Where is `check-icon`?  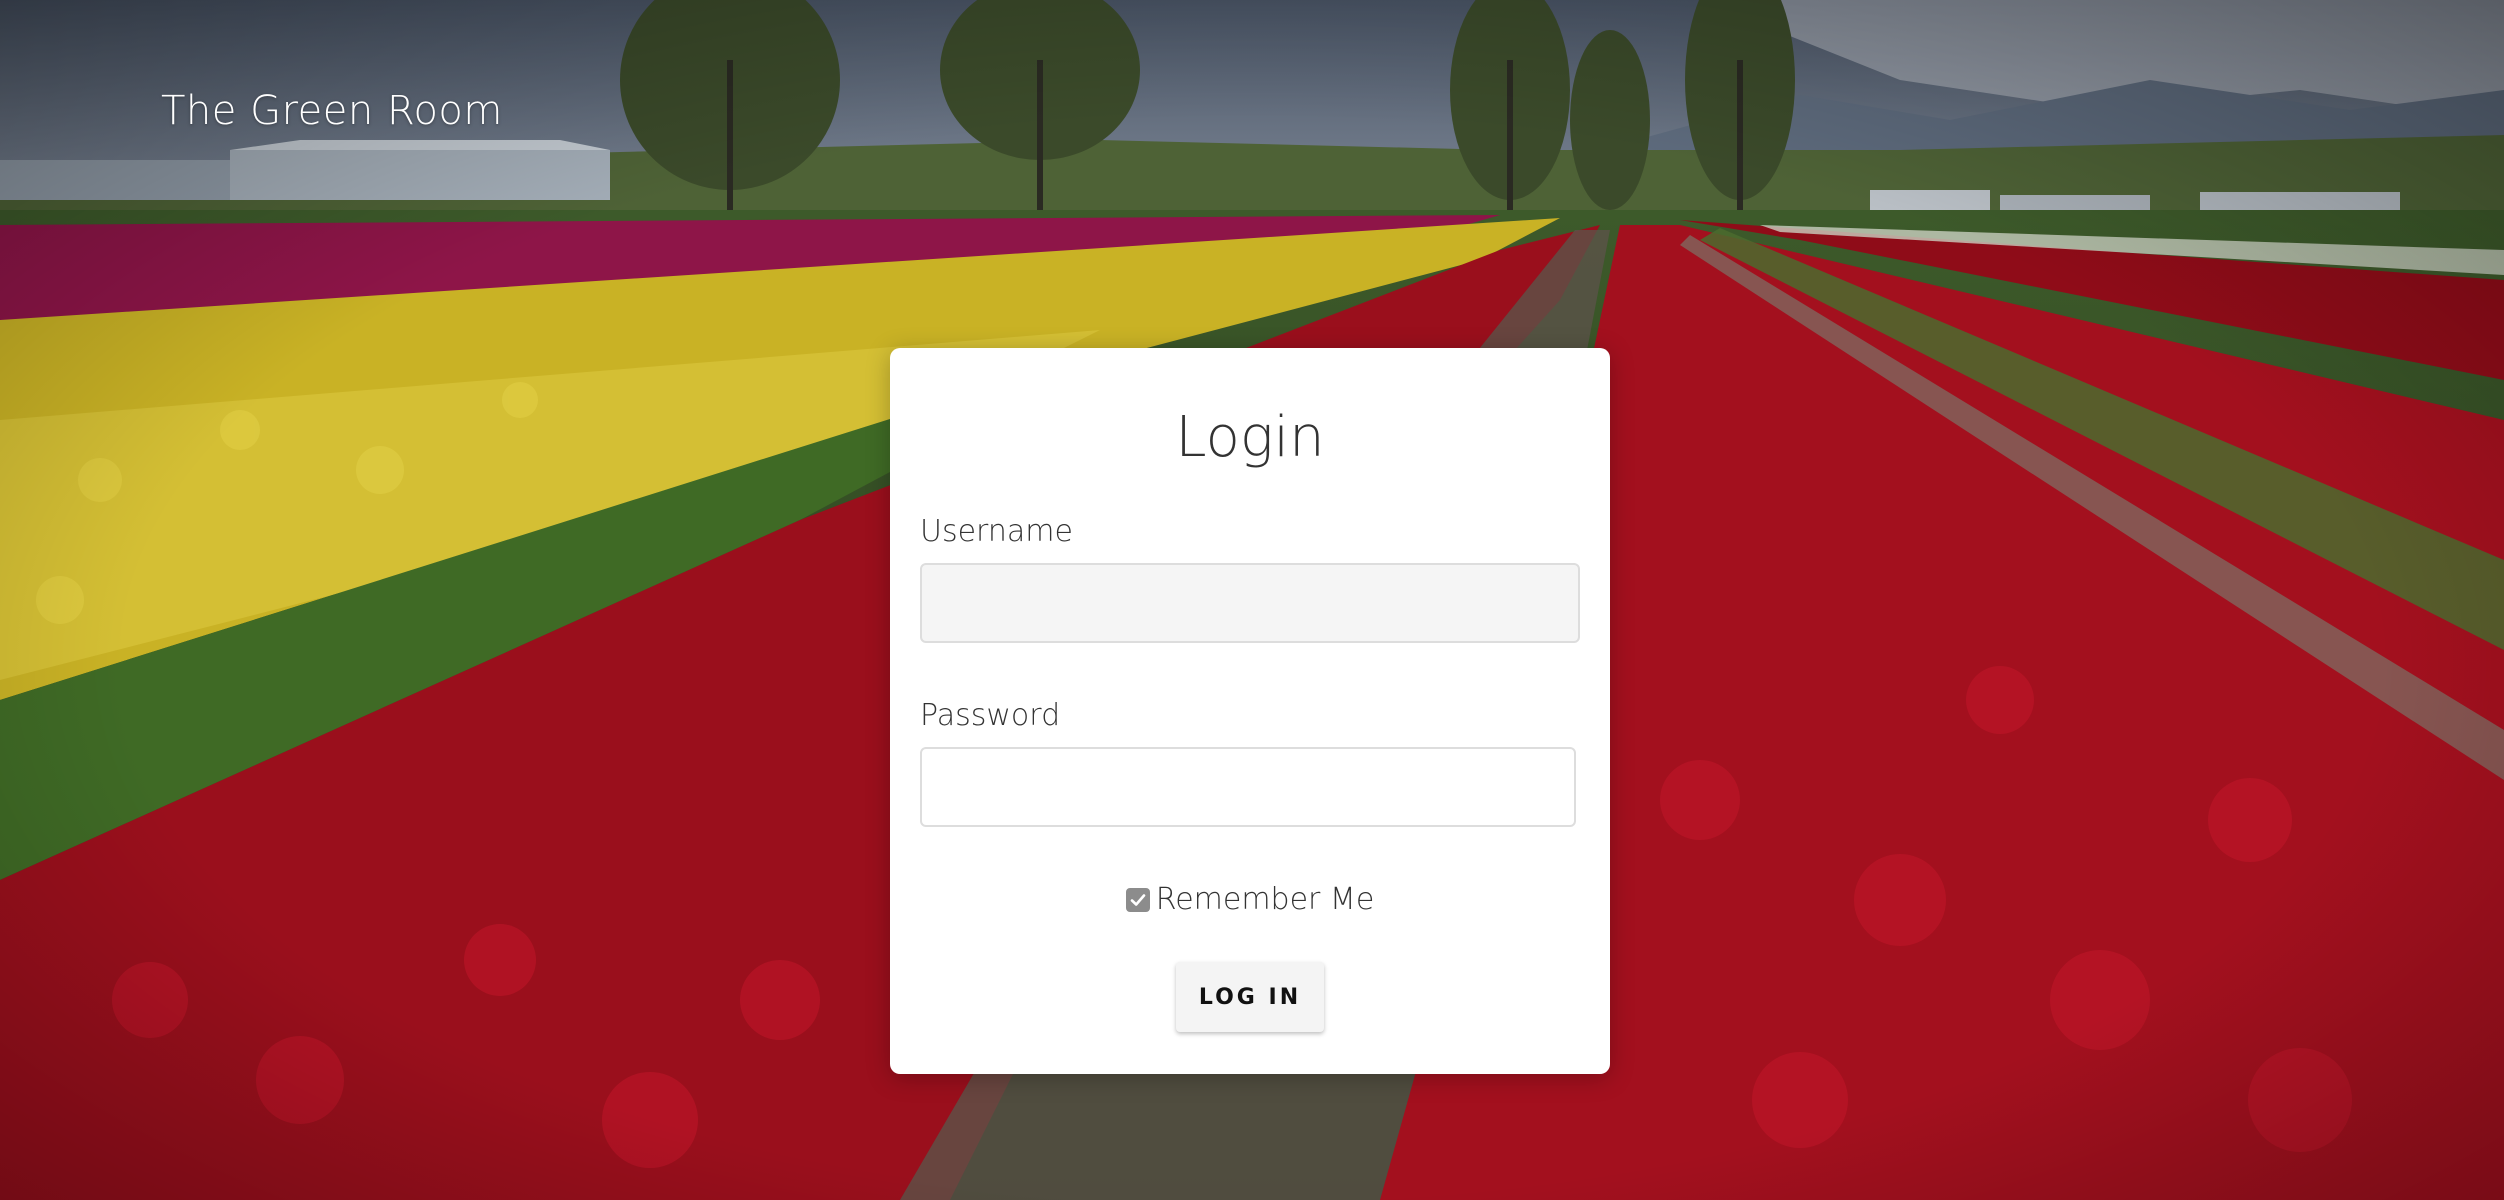 check-icon is located at coordinates (1138, 899).